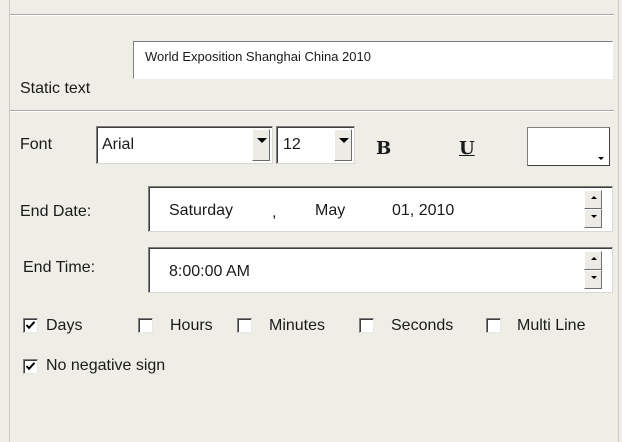  Describe the element at coordinates (59, 267) in the screenshot. I see `end-time-label: End Time:` at that location.